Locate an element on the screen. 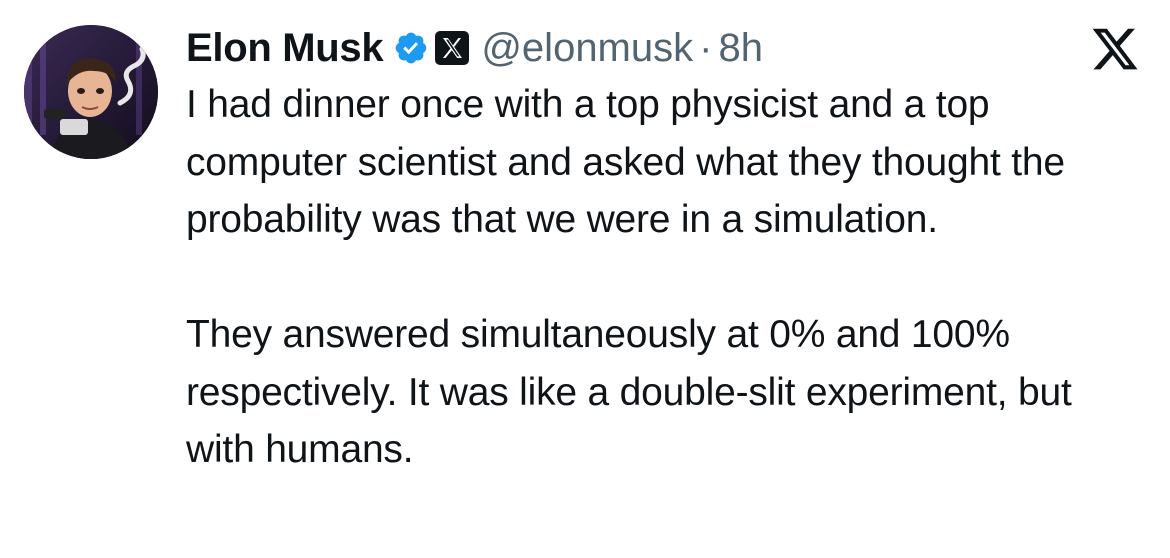 This screenshot has height=558, width=1170. avatar is located at coordinates (91, 92).